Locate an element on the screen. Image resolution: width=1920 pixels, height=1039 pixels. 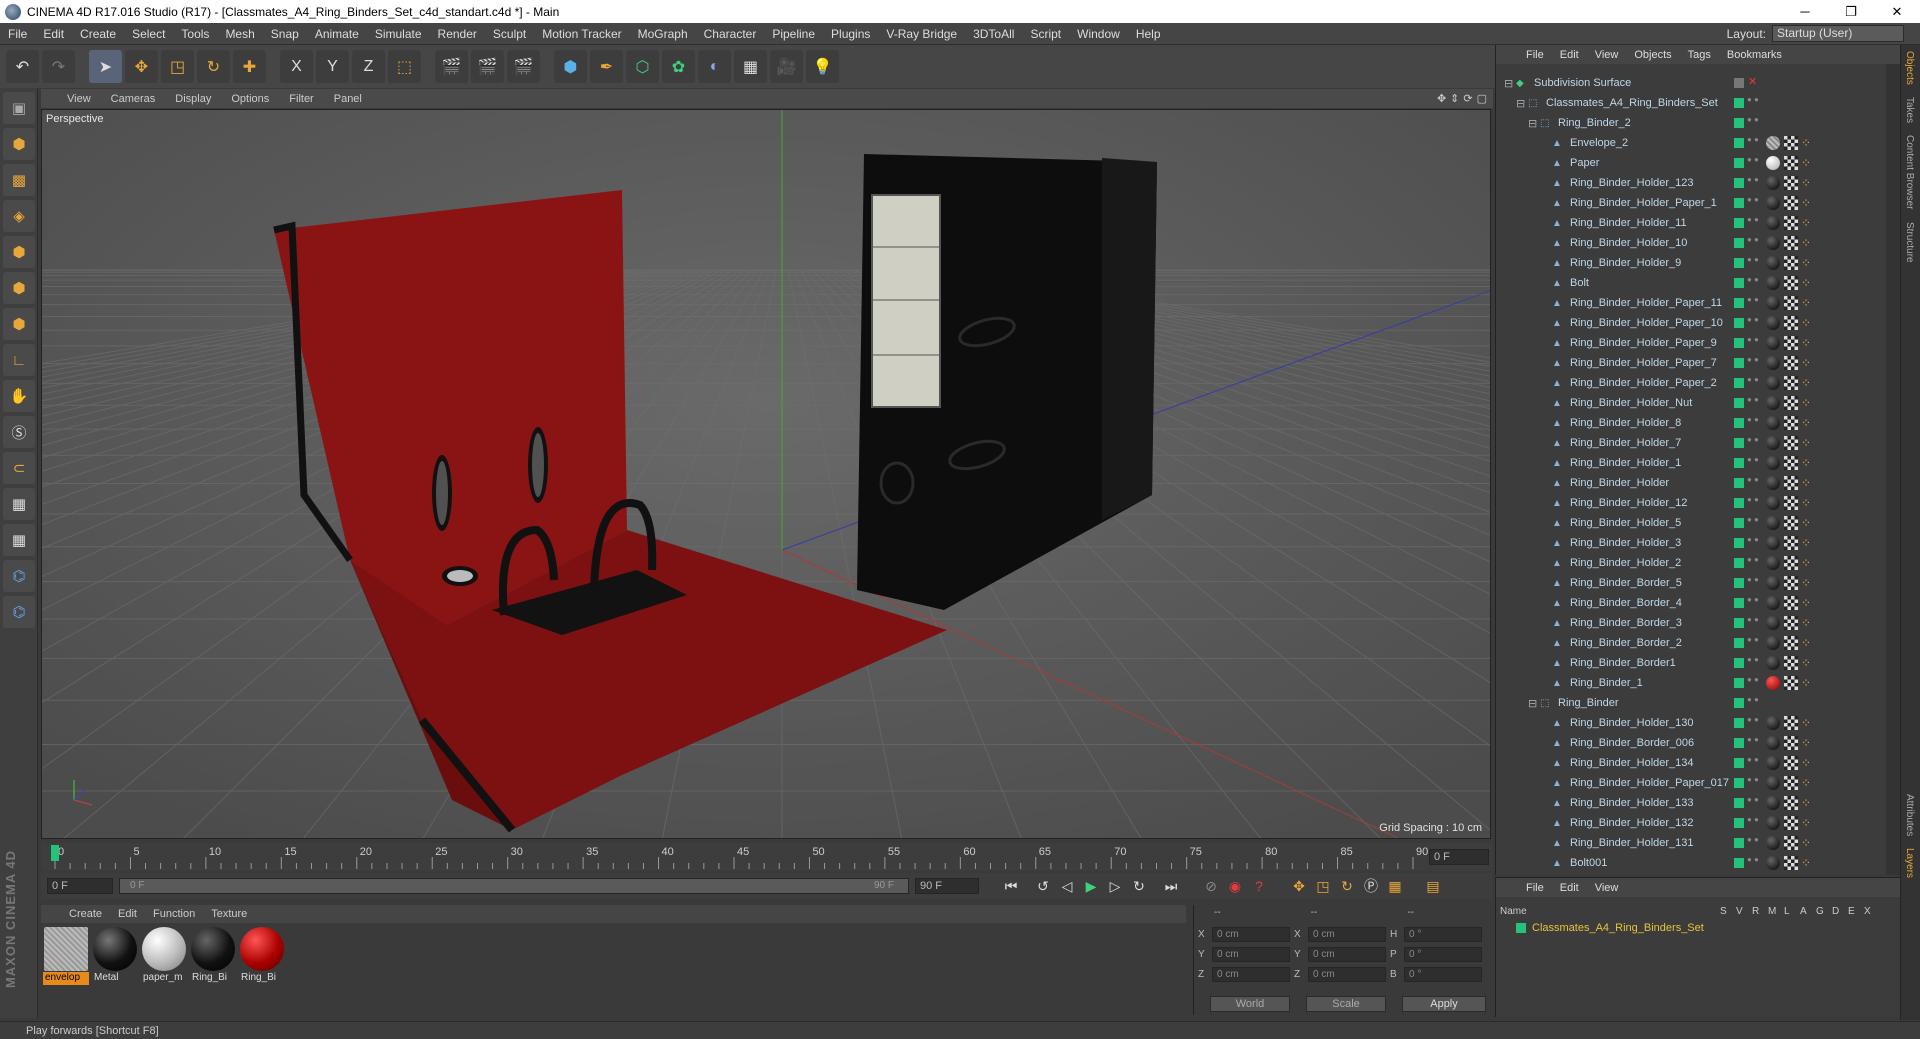
material-menu-edit: Edit is located at coordinates (127, 914).